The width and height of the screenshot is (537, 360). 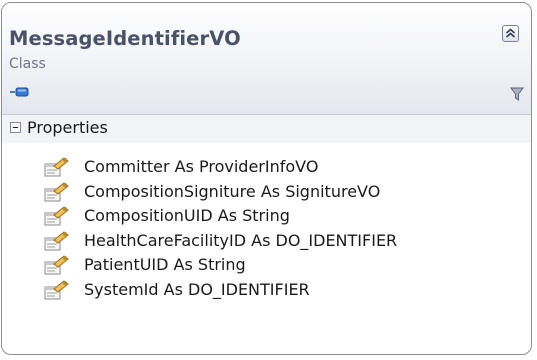 I want to click on property-item: SystemId As DO_IDENTIFIER, so click(x=266, y=290).